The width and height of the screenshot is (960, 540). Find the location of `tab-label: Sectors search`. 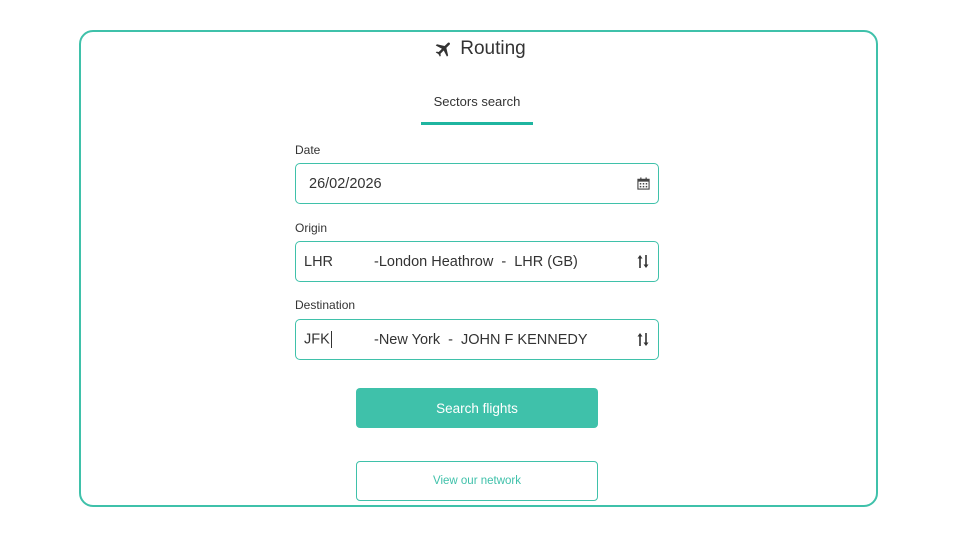

tab-label: Sectors search is located at coordinates (477, 101).